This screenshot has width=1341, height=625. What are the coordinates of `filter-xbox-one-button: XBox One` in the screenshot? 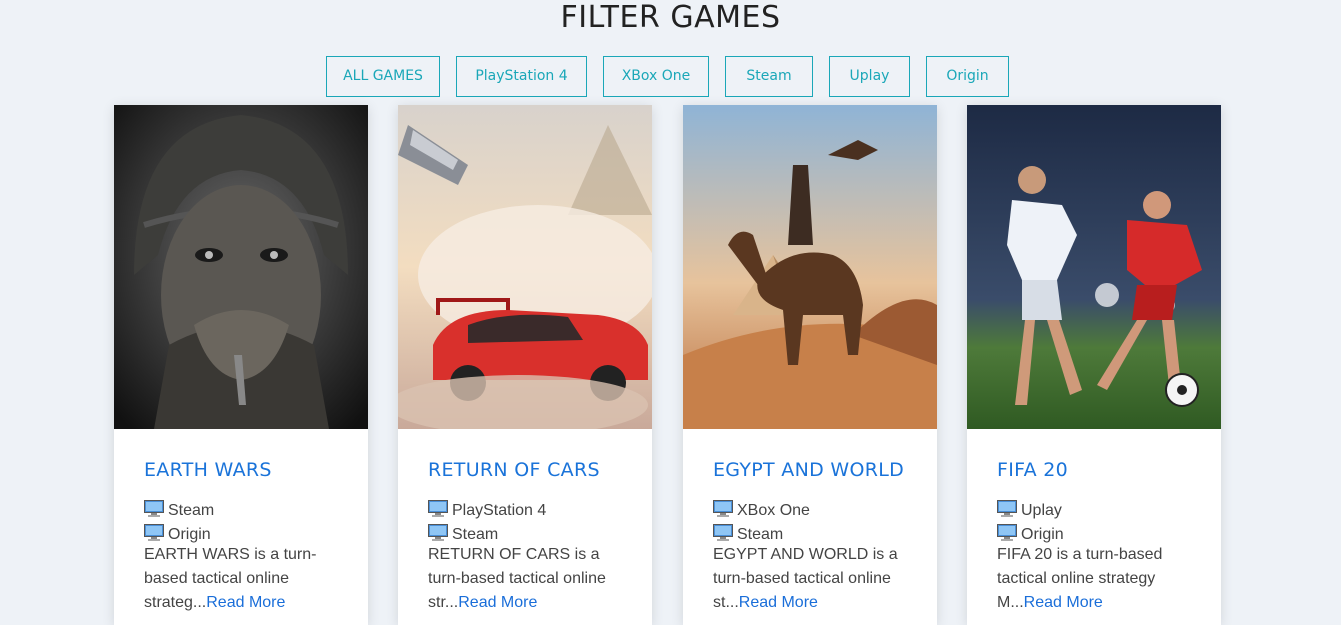 It's located at (656, 76).